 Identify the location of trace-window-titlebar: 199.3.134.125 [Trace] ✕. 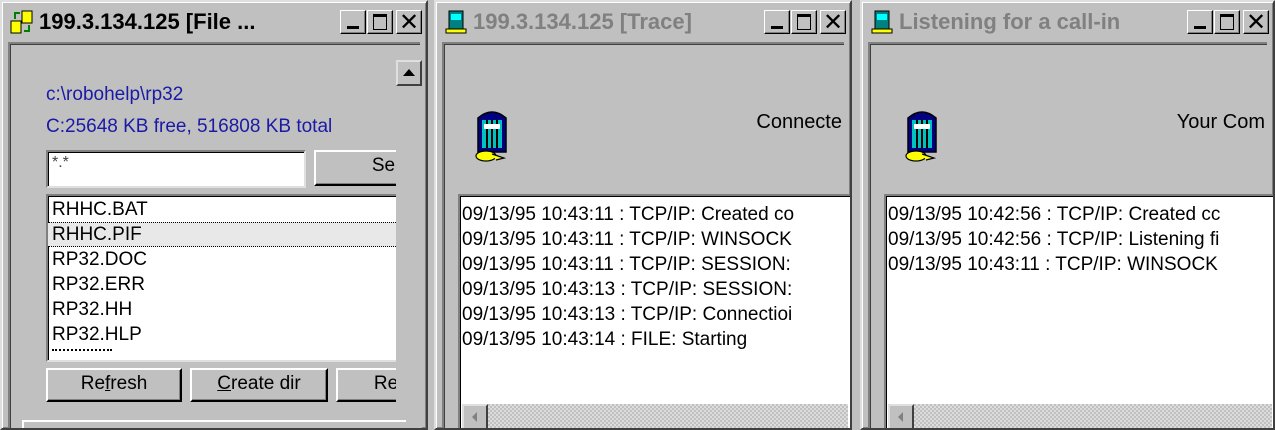
(643, 22).